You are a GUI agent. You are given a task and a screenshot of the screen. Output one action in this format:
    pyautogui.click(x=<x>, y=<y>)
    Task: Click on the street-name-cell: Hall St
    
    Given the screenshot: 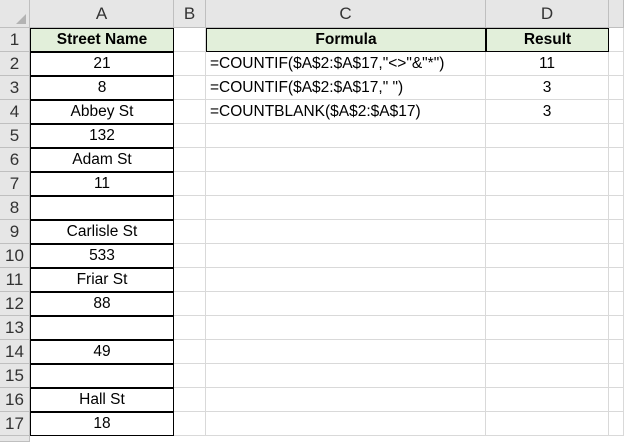 What is the action you would take?
    pyautogui.click(x=102, y=400)
    